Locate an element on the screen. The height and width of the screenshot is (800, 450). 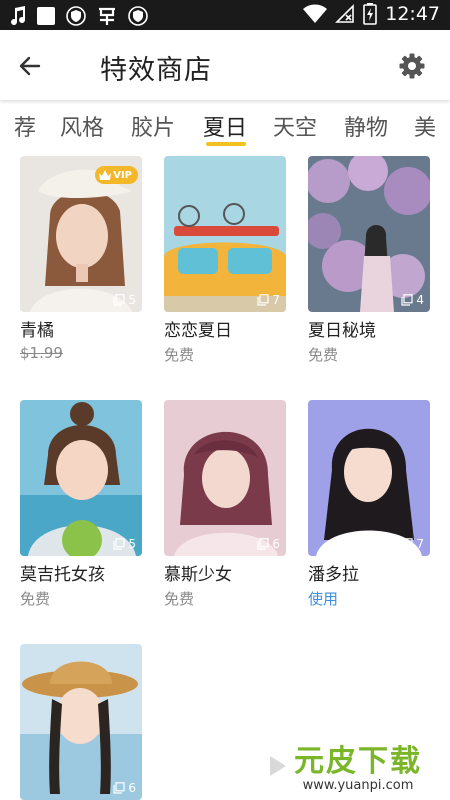
filter-name: 夏日秘境 is located at coordinates (342, 331).